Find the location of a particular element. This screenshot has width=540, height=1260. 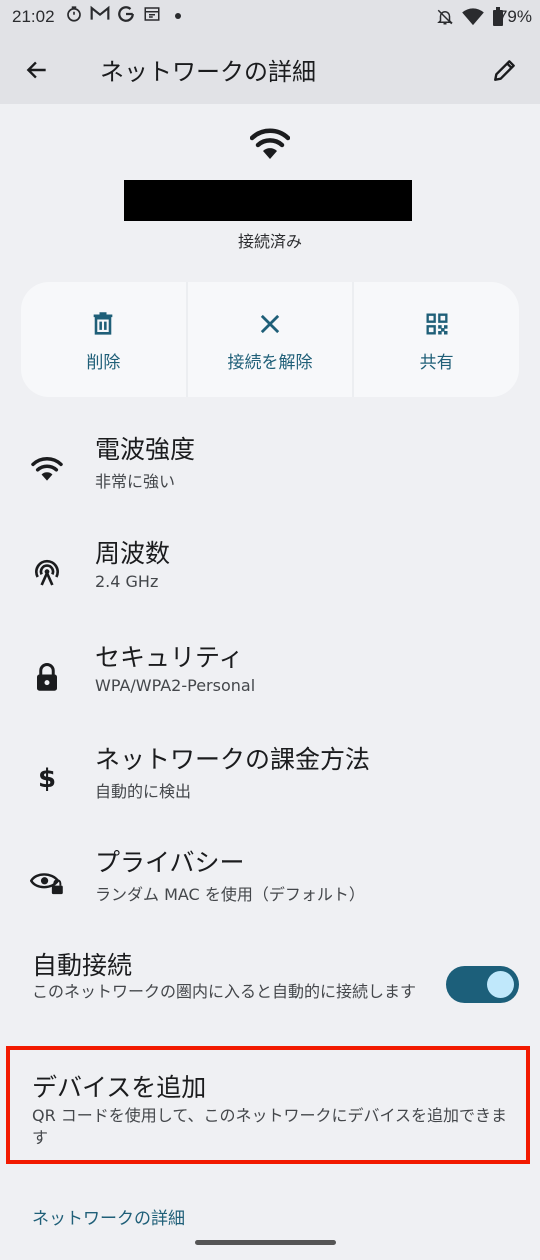

timer-icon is located at coordinates (74, 16).